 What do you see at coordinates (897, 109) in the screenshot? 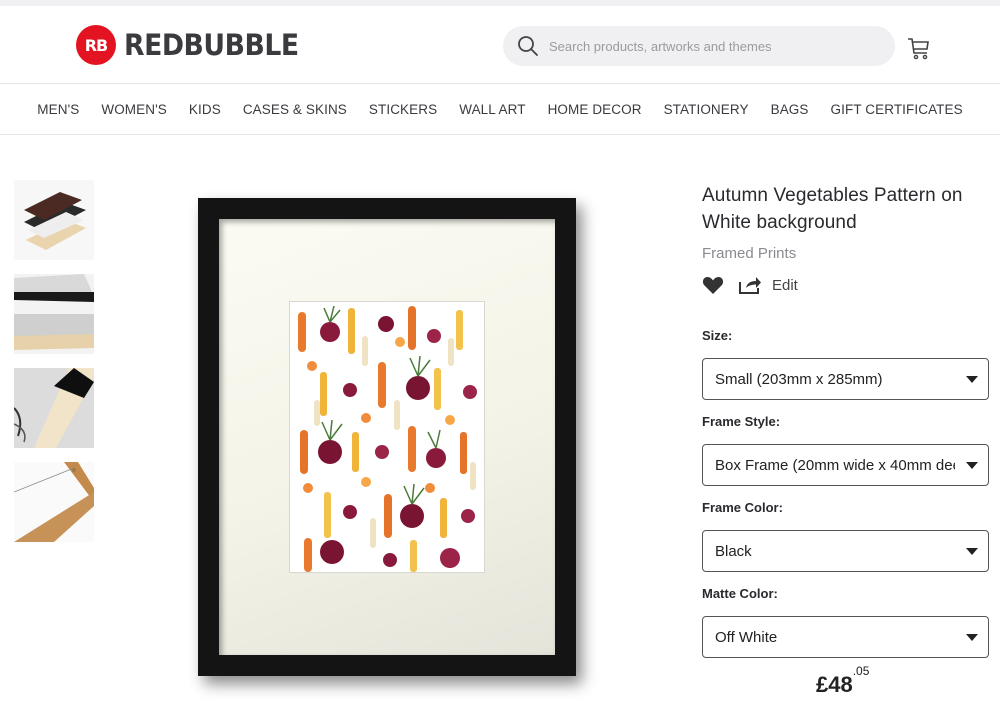
I see `nav-gift-certificates: GIFT CERTIFICATES` at bounding box center [897, 109].